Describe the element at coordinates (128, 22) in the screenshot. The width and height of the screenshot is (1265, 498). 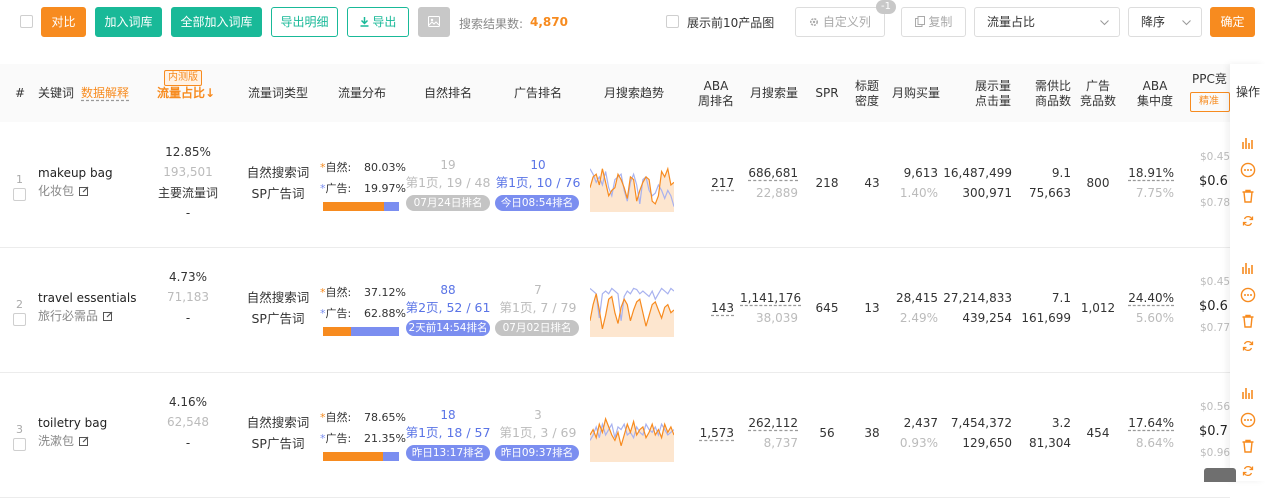
I see `add-to-lib-button: 加入词库` at that location.